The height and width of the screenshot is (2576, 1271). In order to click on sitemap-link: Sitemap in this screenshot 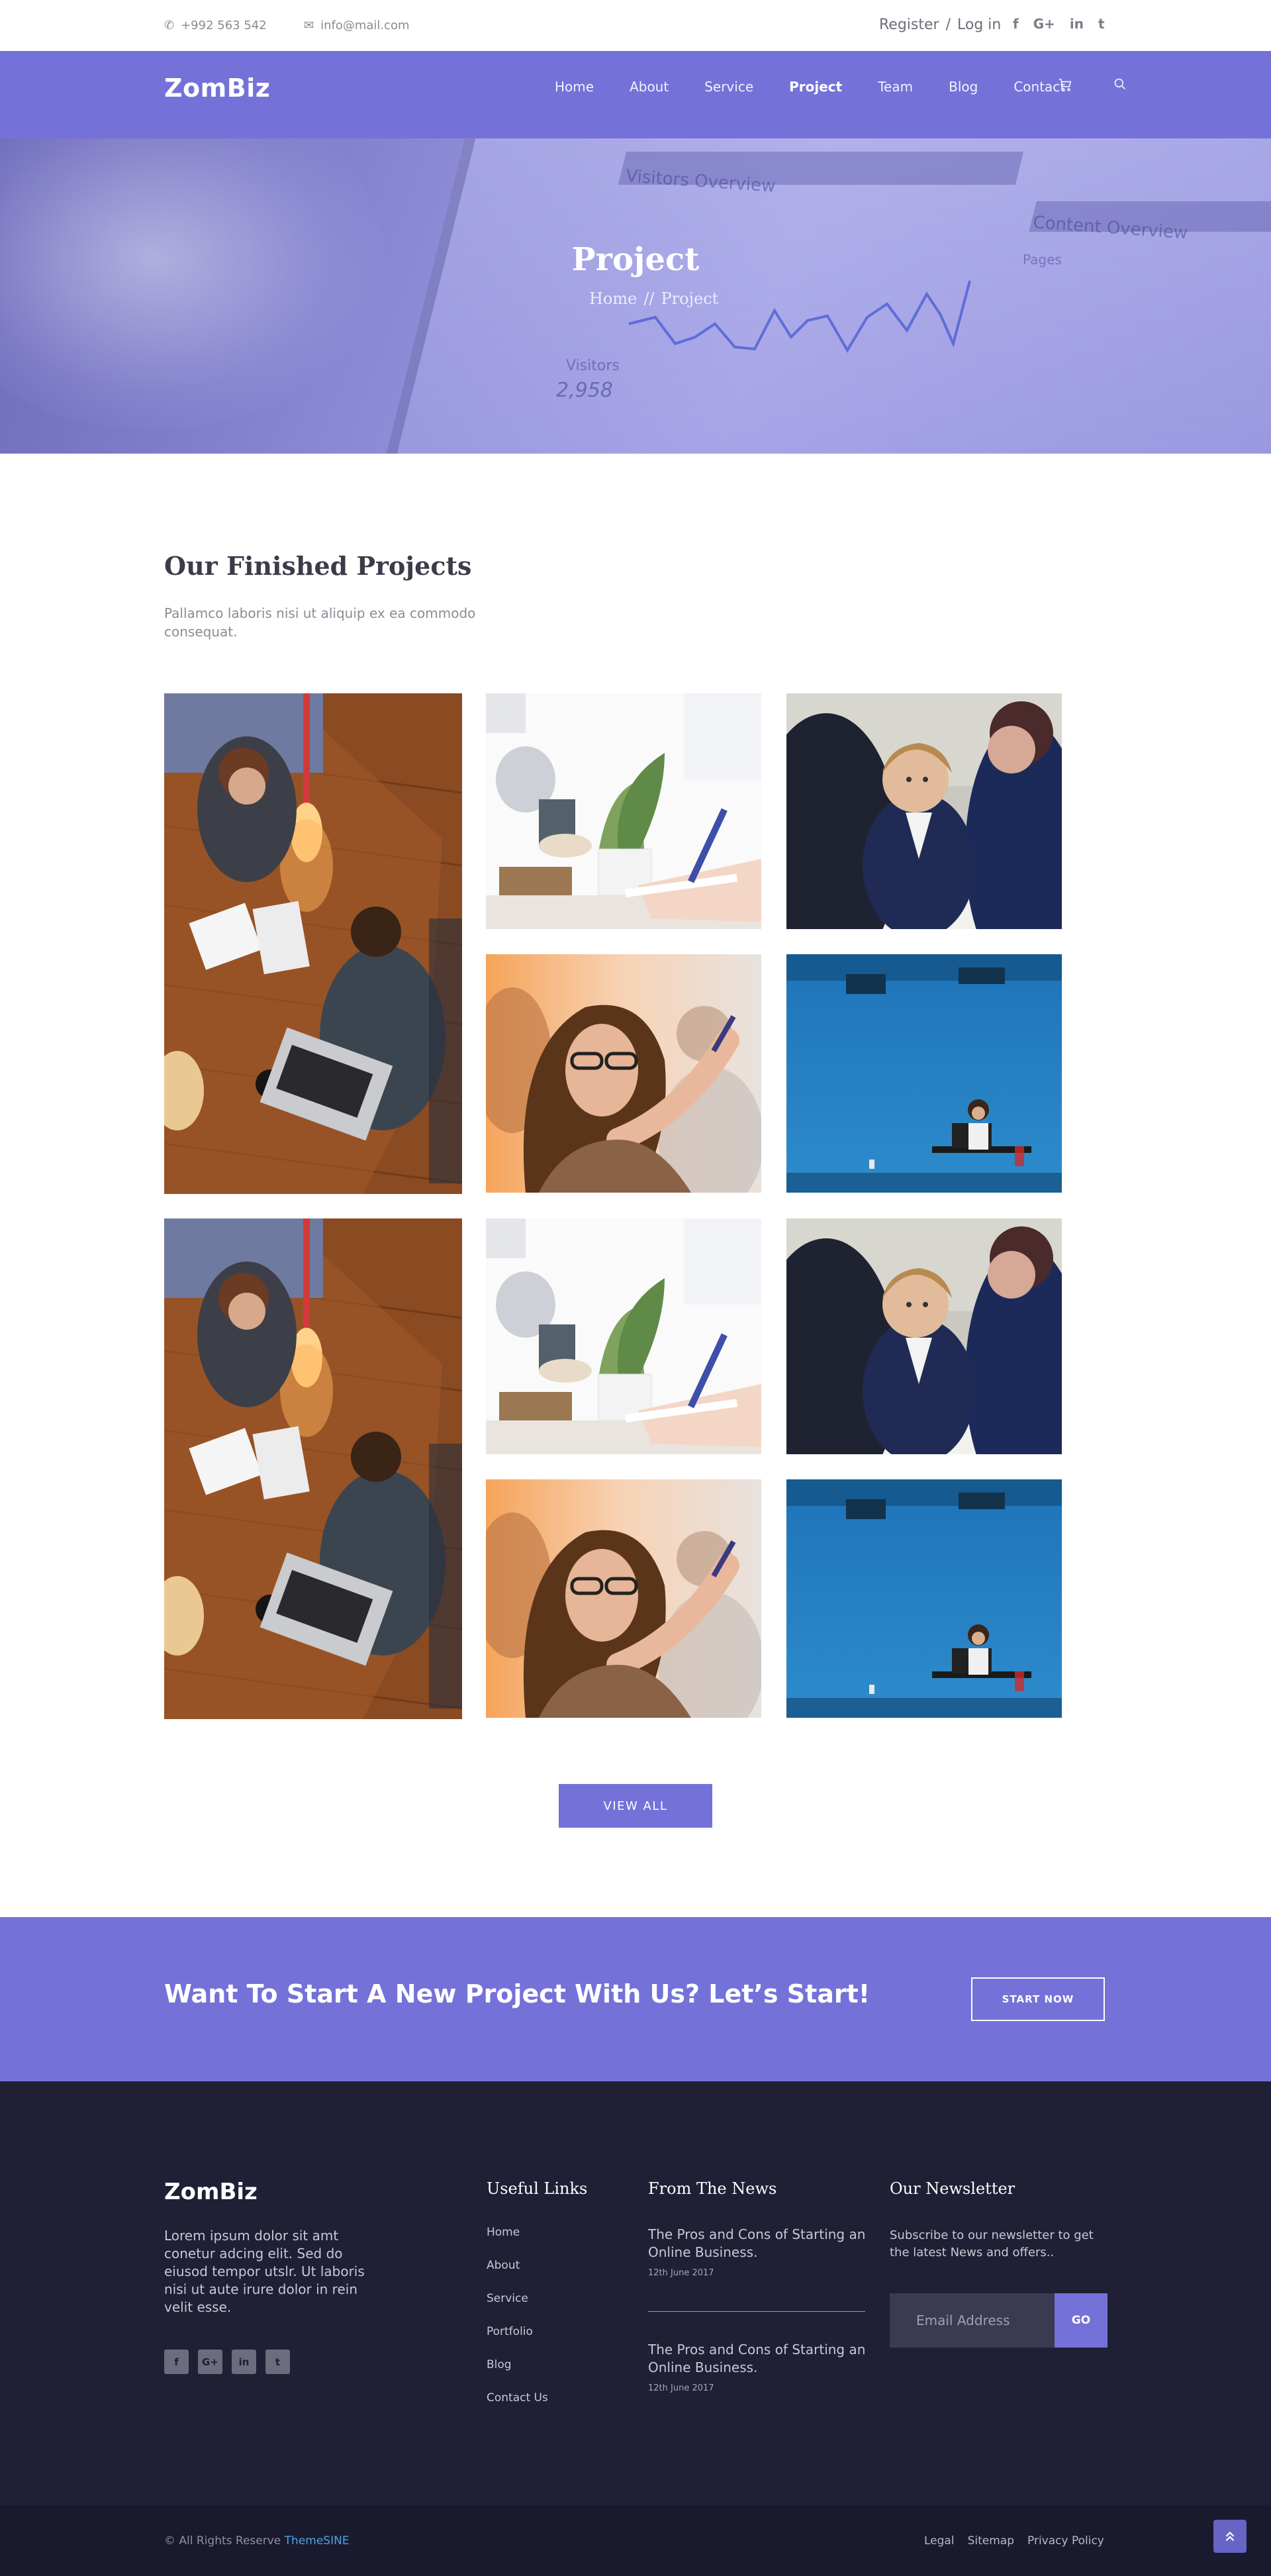, I will do `click(991, 2541)`.